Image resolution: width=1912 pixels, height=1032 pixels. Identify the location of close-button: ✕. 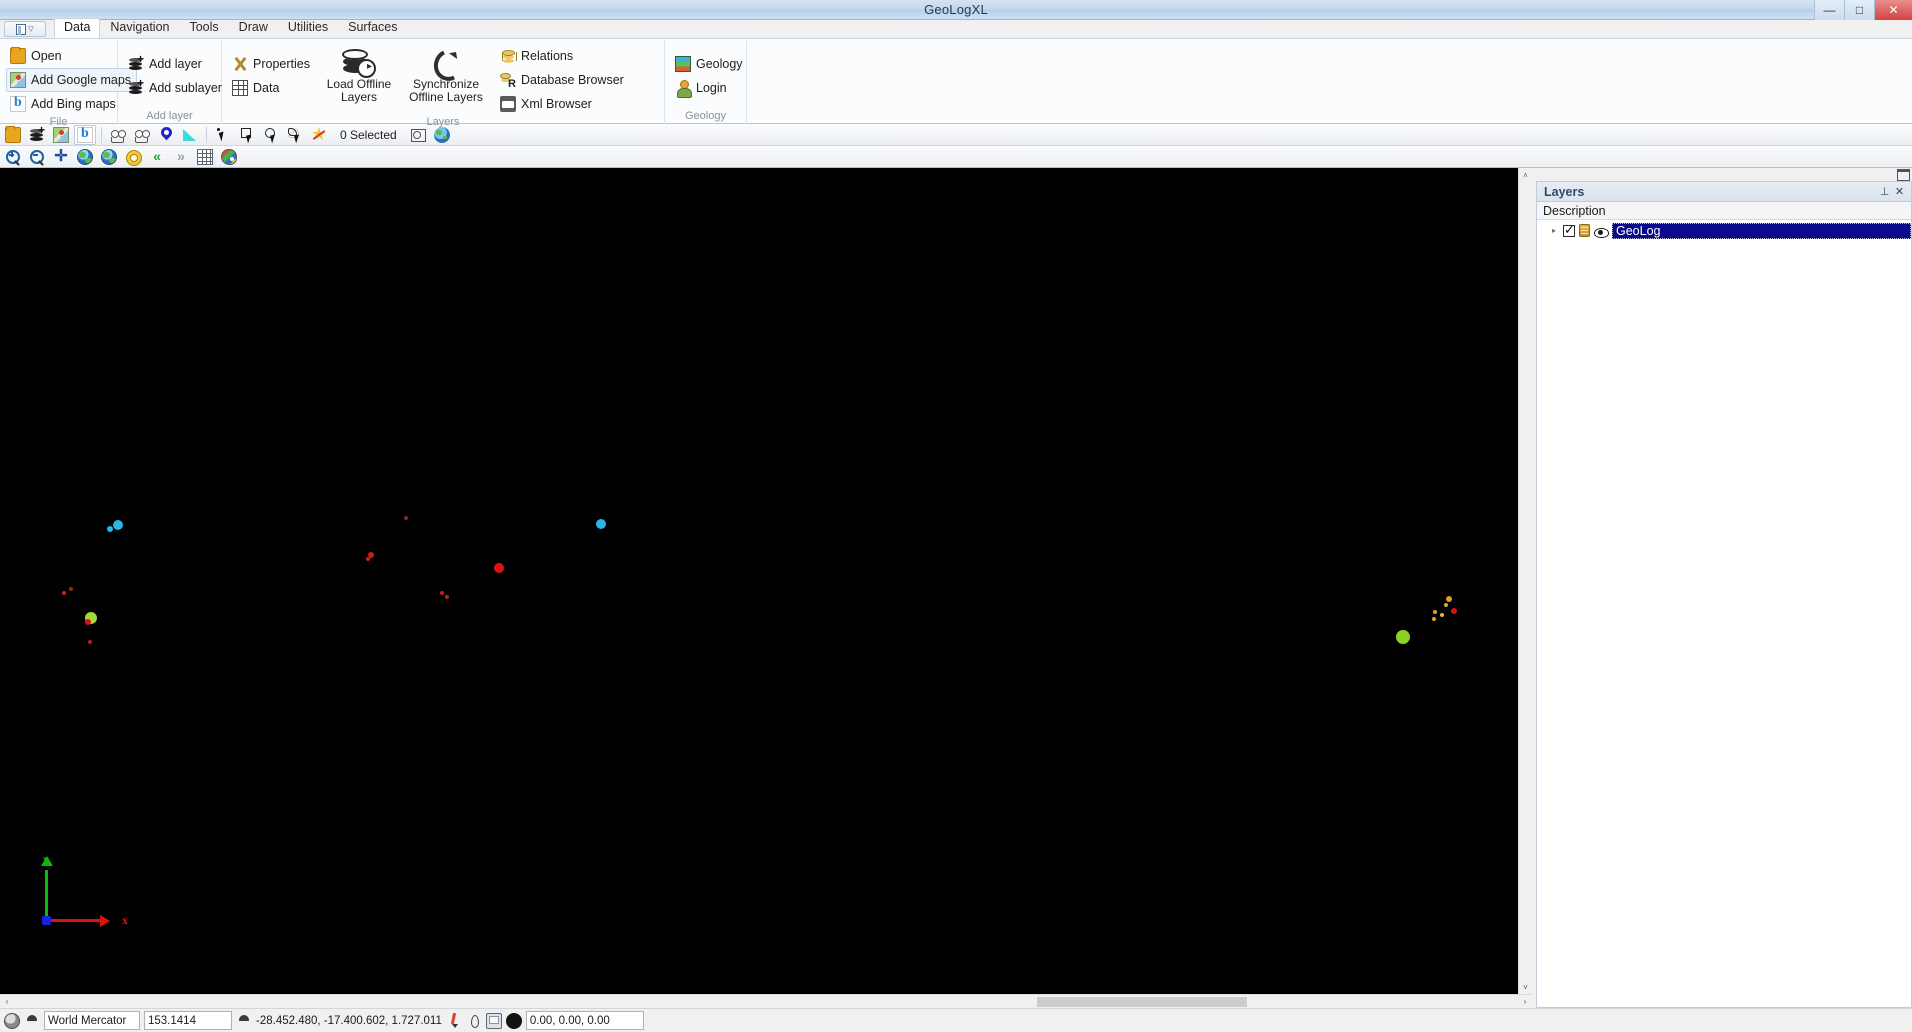
(1893, 10).